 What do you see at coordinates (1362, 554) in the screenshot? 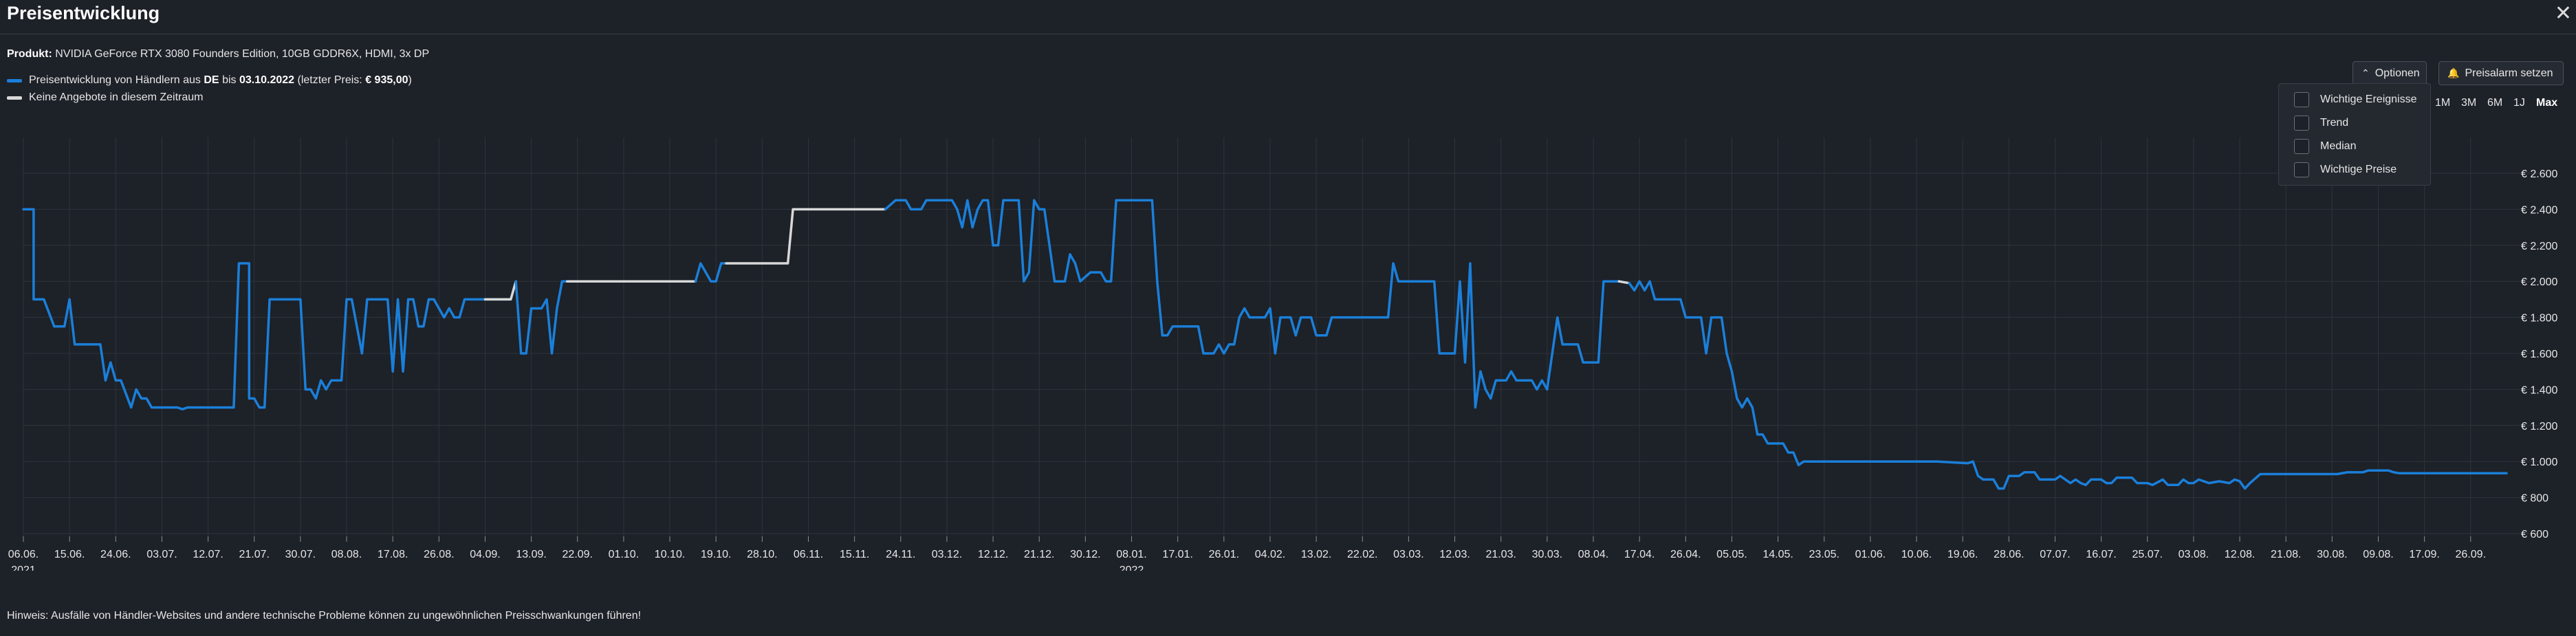
I see `x-tick-label: 22.02.` at bounding box center [1362, 554].